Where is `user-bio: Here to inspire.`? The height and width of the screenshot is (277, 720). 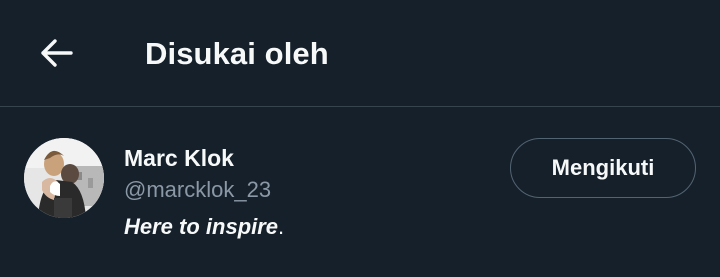
user-bio: Here to inspire. is located at coordinates (204, 227).